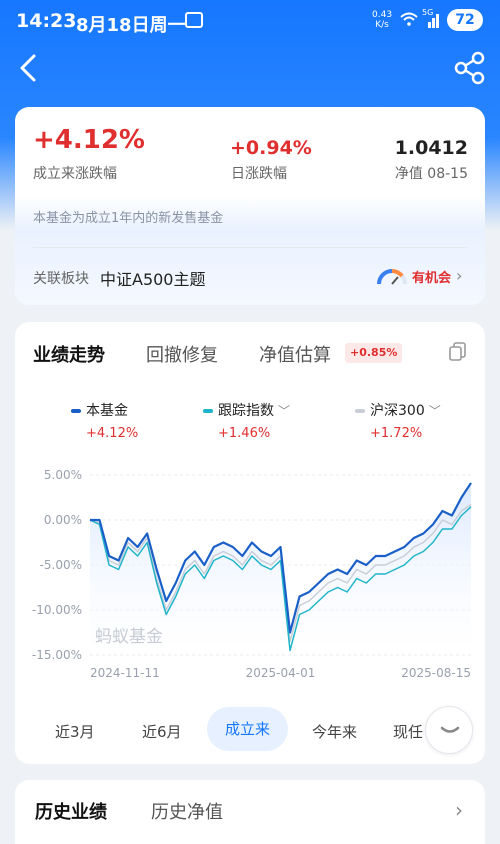 The image size is (500, 844). I want to click on y-tick-label: -5.00%, so click(61, 565).